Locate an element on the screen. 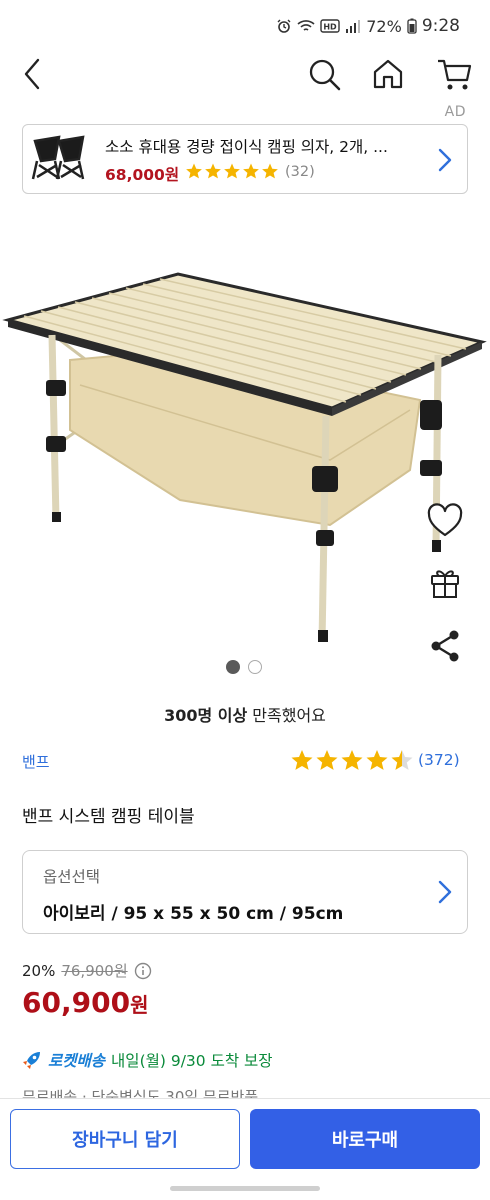  alarm-icon is located at coordinates (284, 26).